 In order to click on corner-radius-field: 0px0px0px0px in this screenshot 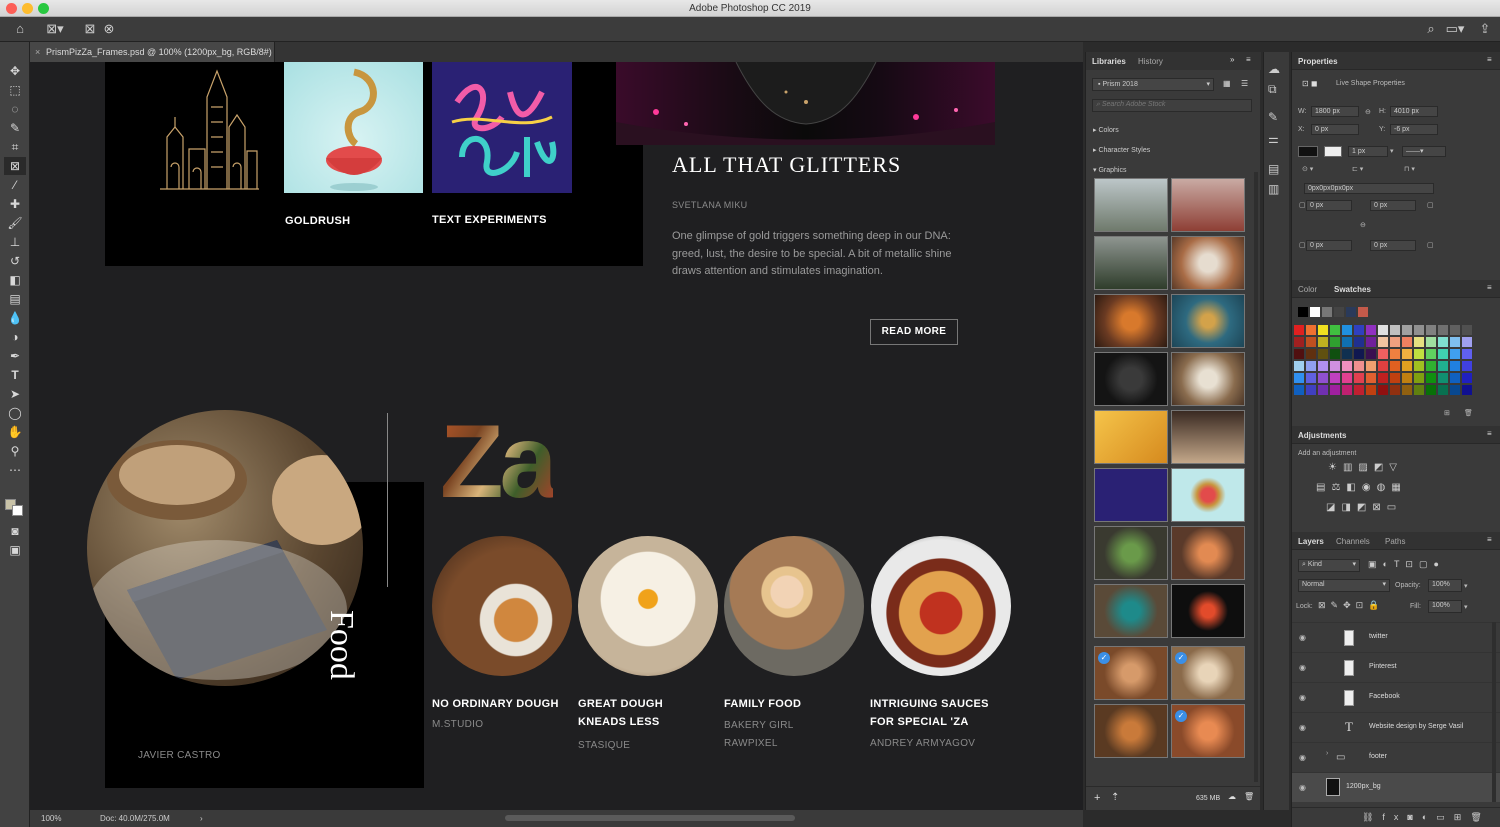, I will do `click(1369, 188)`.